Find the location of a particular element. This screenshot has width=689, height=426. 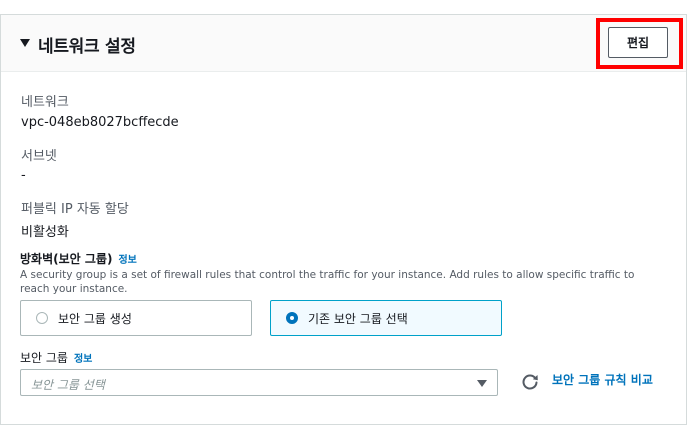

sg-select-info-link: 정보 is located at coordinates (83, 359).